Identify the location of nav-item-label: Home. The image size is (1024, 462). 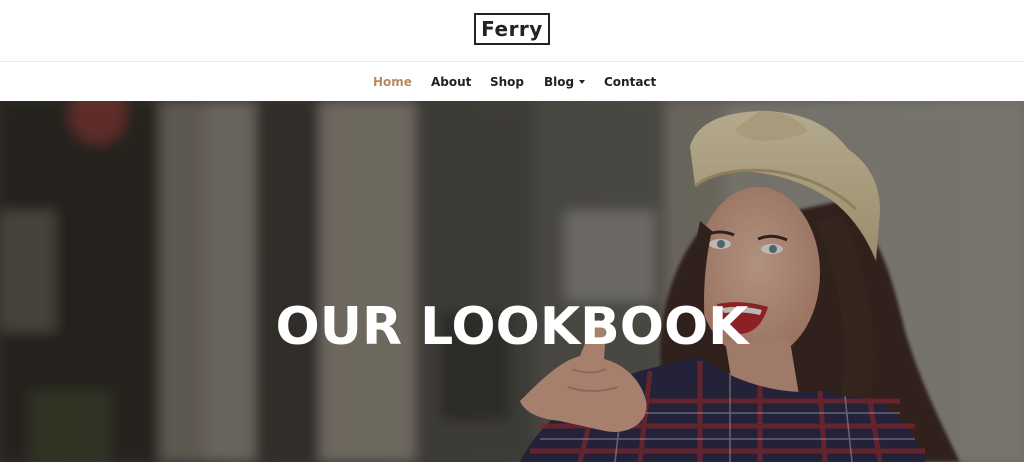
(392, 81).